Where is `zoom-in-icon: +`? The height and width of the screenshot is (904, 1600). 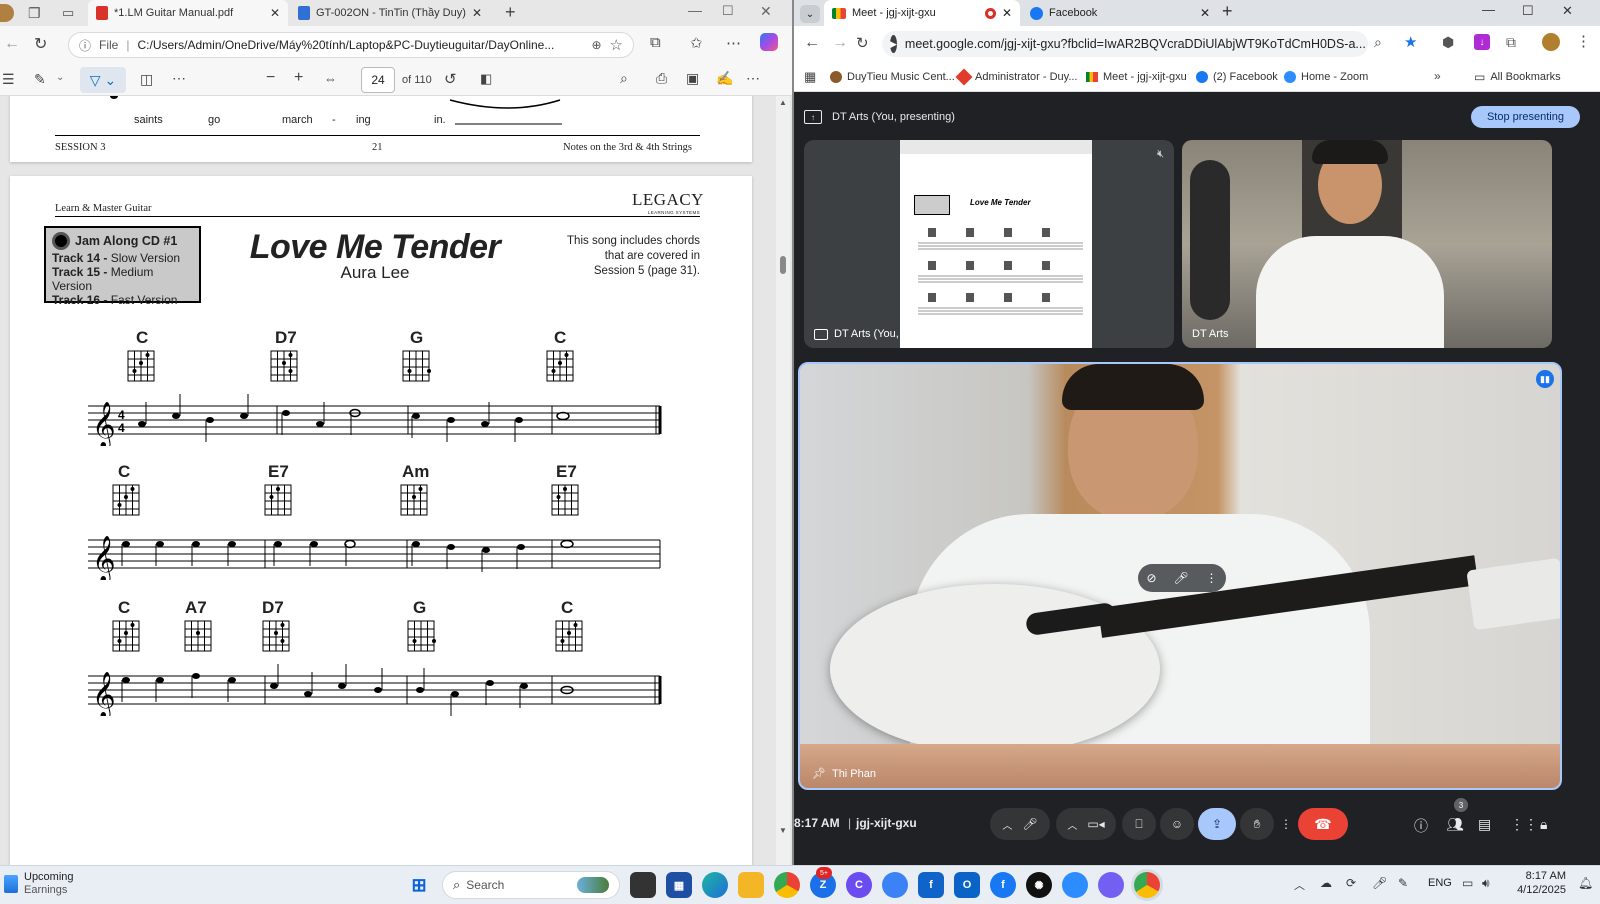
zoom-in-icon: + is located at coordinates (298, 78).